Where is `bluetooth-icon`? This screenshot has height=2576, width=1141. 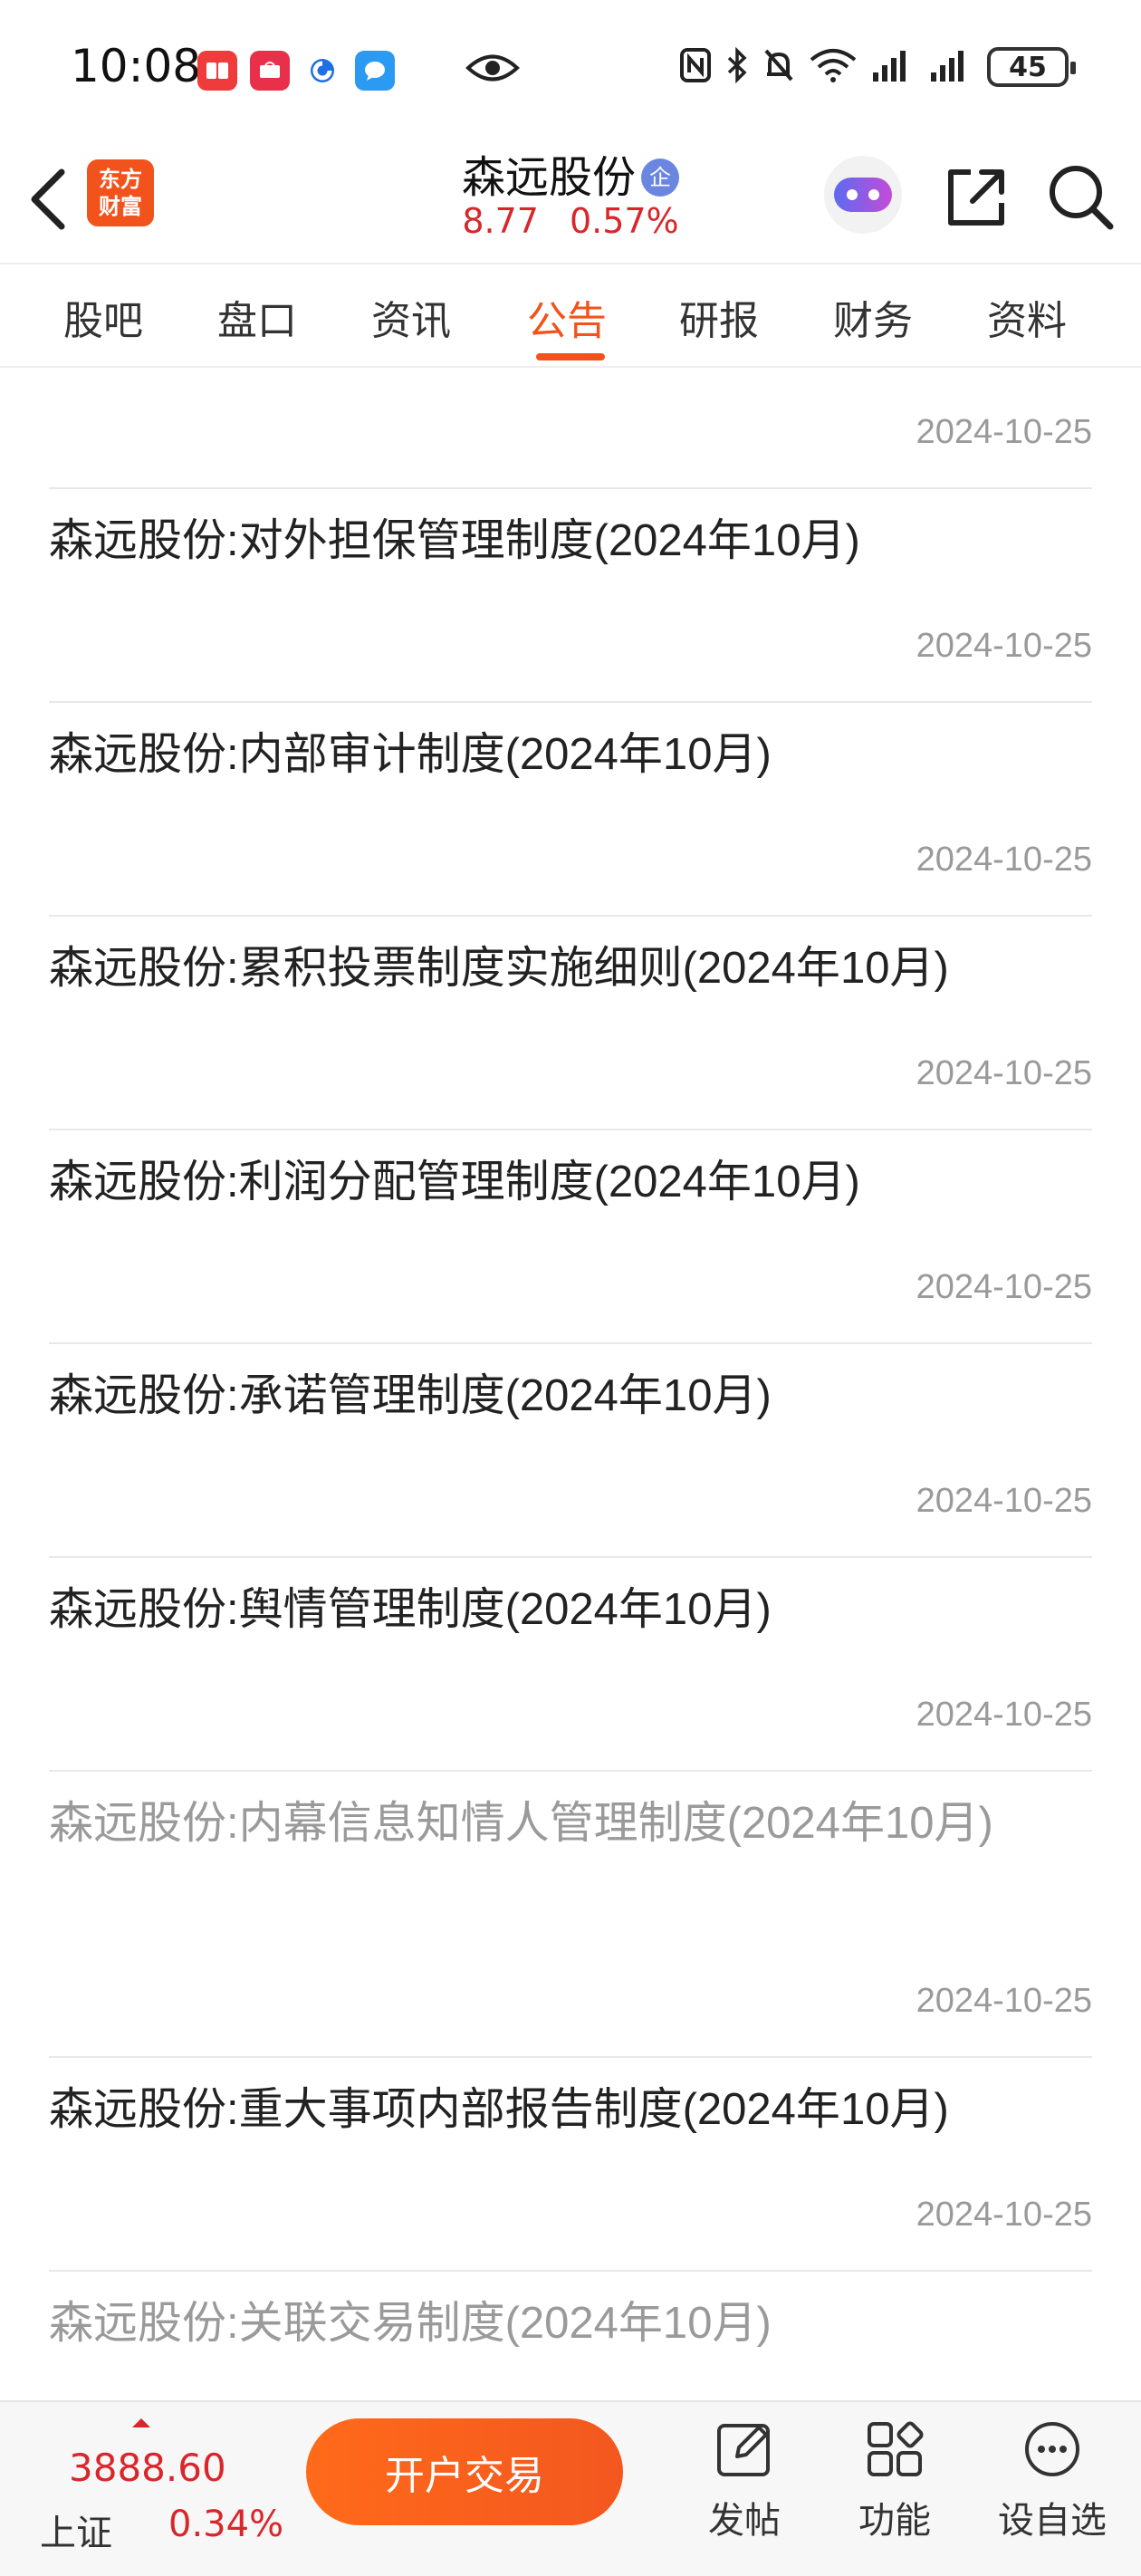 bluetooth-icon is located at coordinates (737, 66).